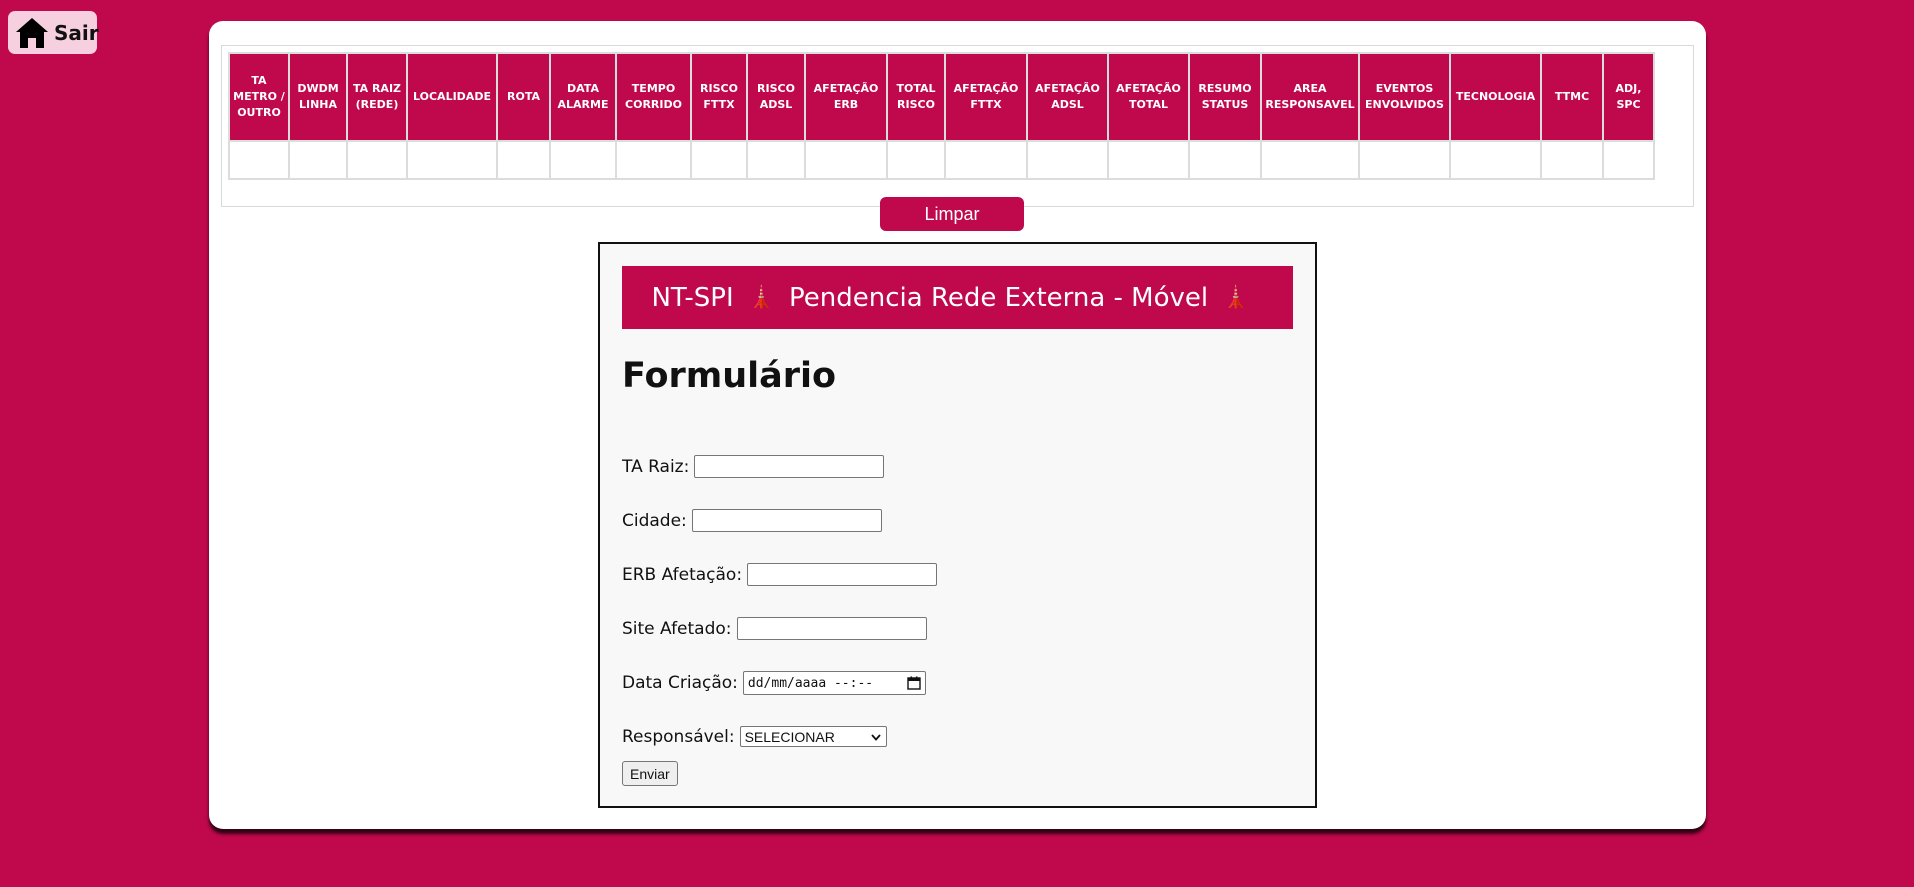  Describe the element at coordinates (452, 97) in the screenshot. I see `column-header: LOCALIDADE` at that location.